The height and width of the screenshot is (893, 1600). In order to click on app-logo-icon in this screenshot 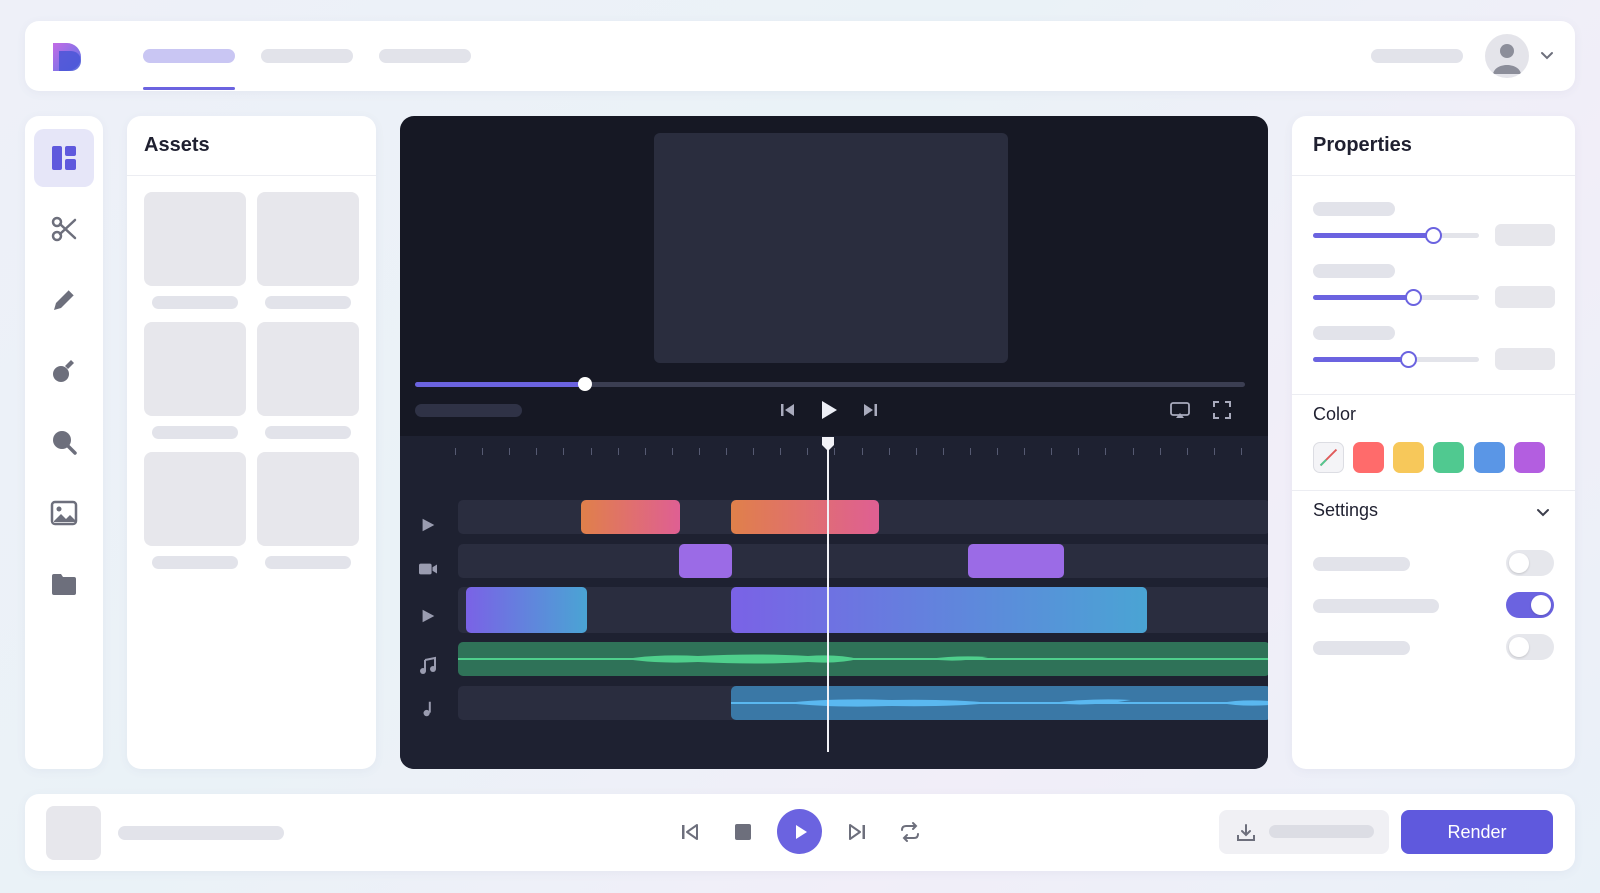, I will do `click(67, 57)`.